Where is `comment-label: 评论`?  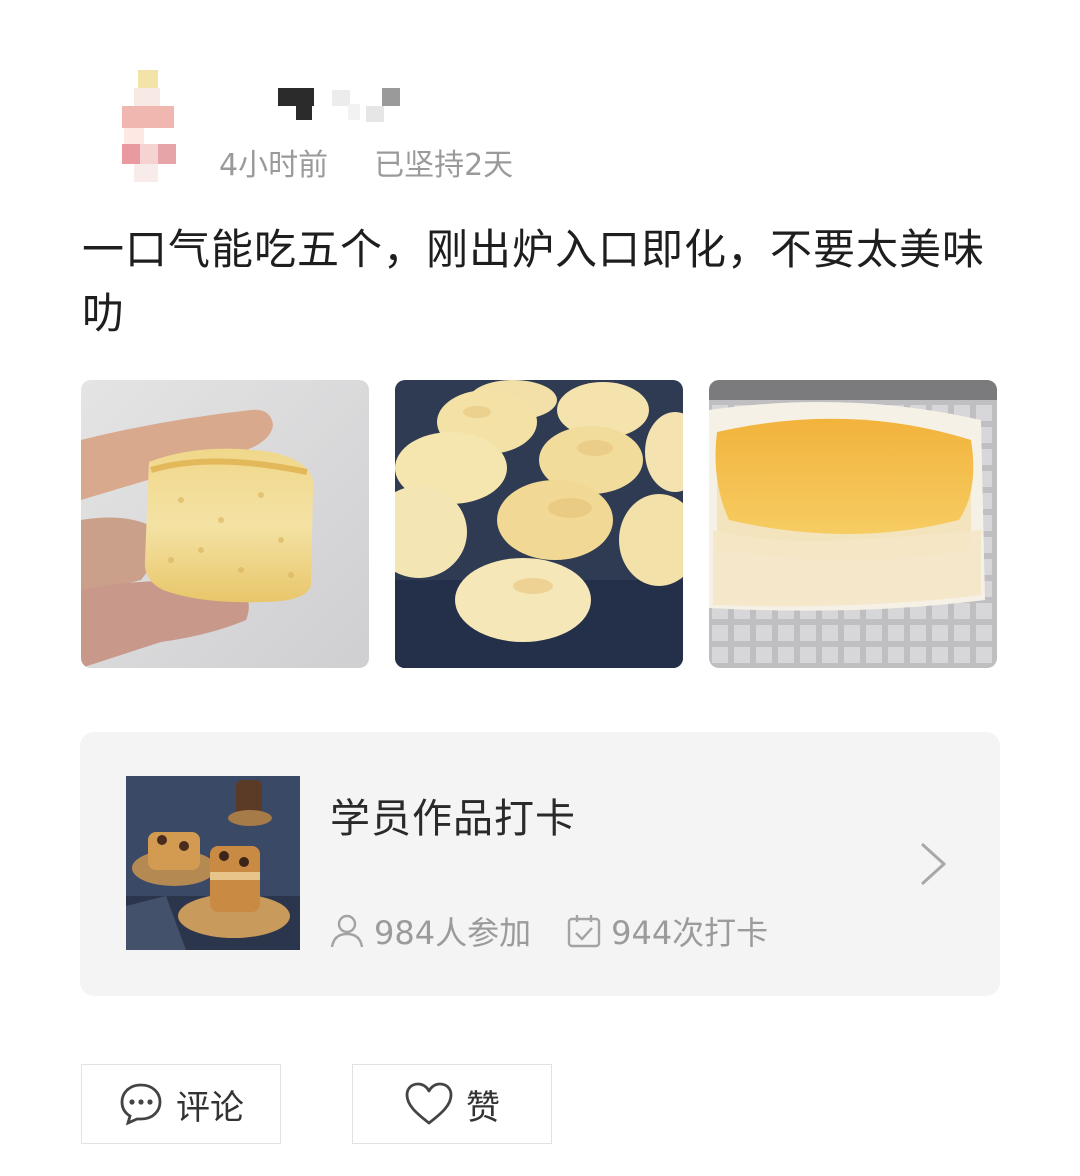
comment-label: 评论 is located at coordinates (210, 1107).